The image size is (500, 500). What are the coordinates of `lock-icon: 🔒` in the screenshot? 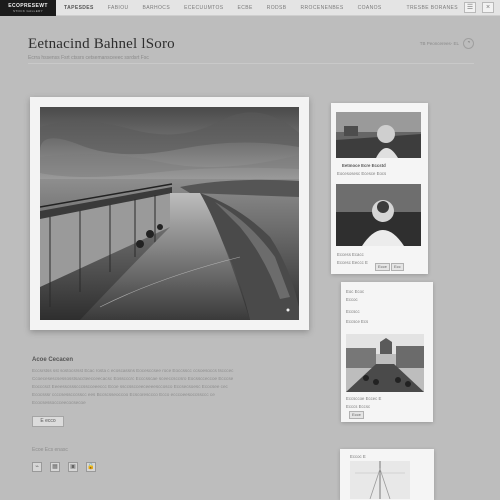 It's located at (91, 467).